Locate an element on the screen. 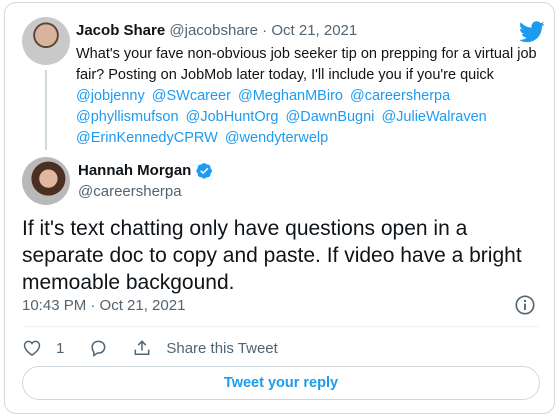 Image resolution: width=559 pixels, height=418 pixels. twitter-logo-icon is located at coordinates (532, 32).